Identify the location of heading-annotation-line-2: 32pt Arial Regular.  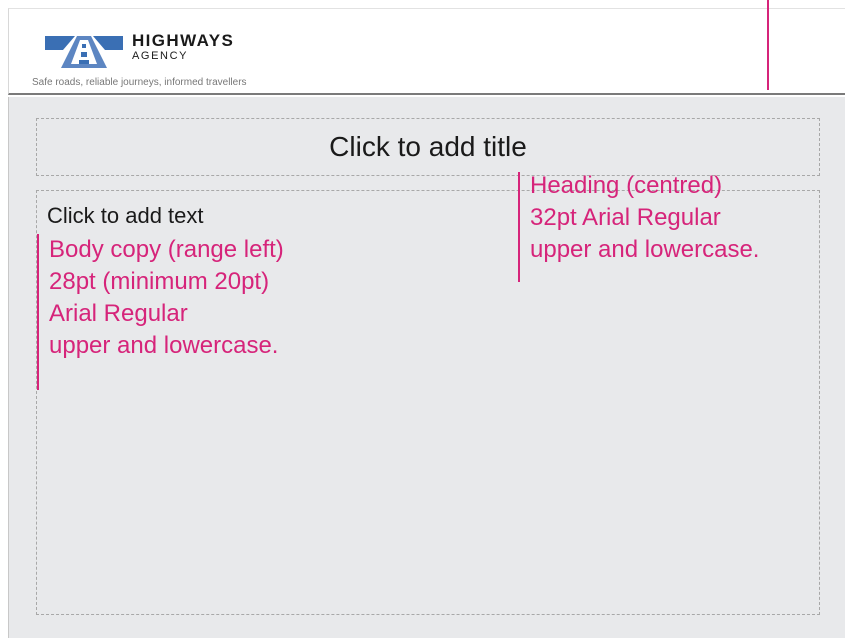
(625, 217).